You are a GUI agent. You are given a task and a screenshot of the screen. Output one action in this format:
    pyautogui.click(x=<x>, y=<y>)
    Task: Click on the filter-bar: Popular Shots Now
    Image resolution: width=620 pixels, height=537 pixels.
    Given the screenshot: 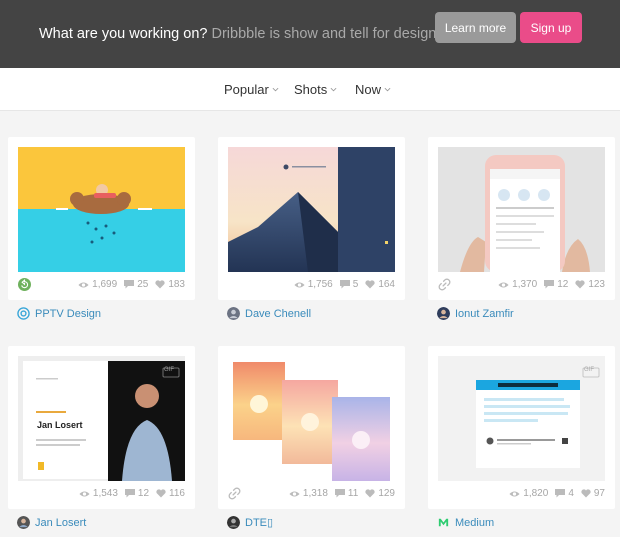 What is the action you would take?
    pyautogui.click(x=310, y=89)
    